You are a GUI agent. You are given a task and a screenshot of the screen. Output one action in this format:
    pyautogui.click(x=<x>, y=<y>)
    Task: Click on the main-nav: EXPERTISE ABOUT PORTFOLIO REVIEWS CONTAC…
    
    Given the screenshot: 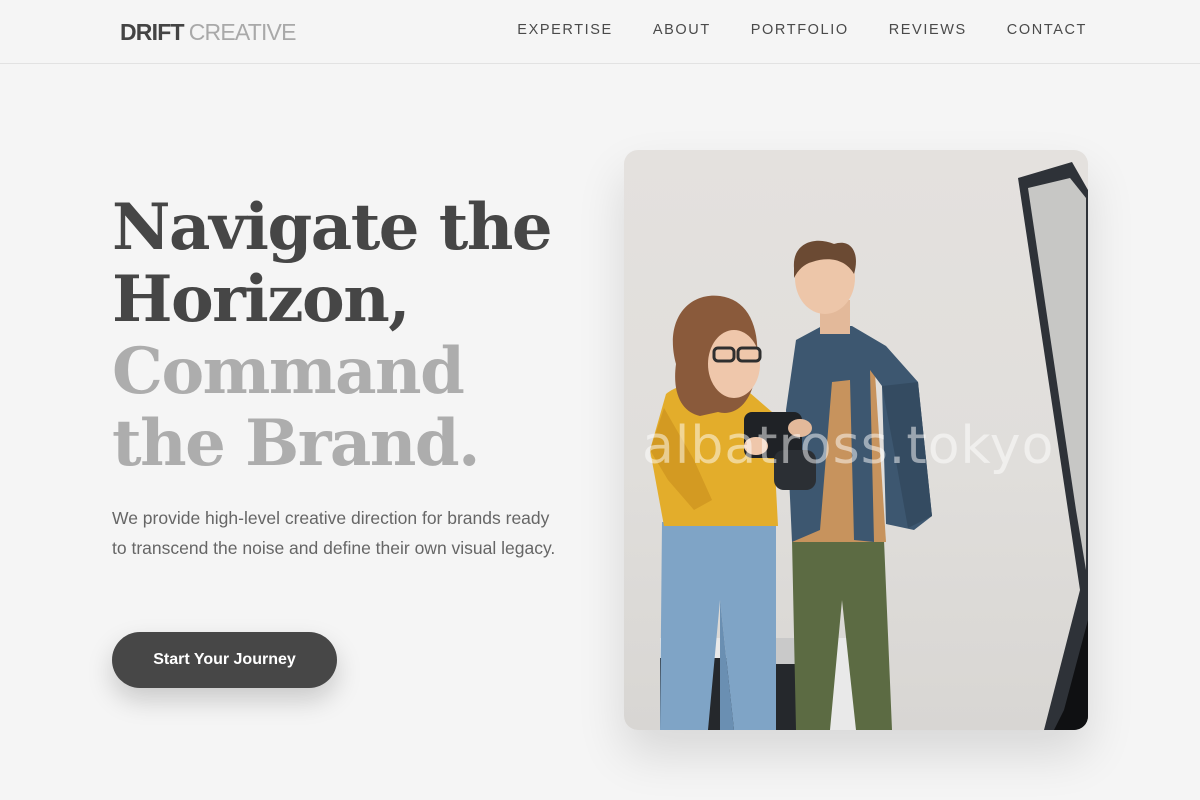 What is the action you would take?
    pyautogui.click(x=802, y=30)
    